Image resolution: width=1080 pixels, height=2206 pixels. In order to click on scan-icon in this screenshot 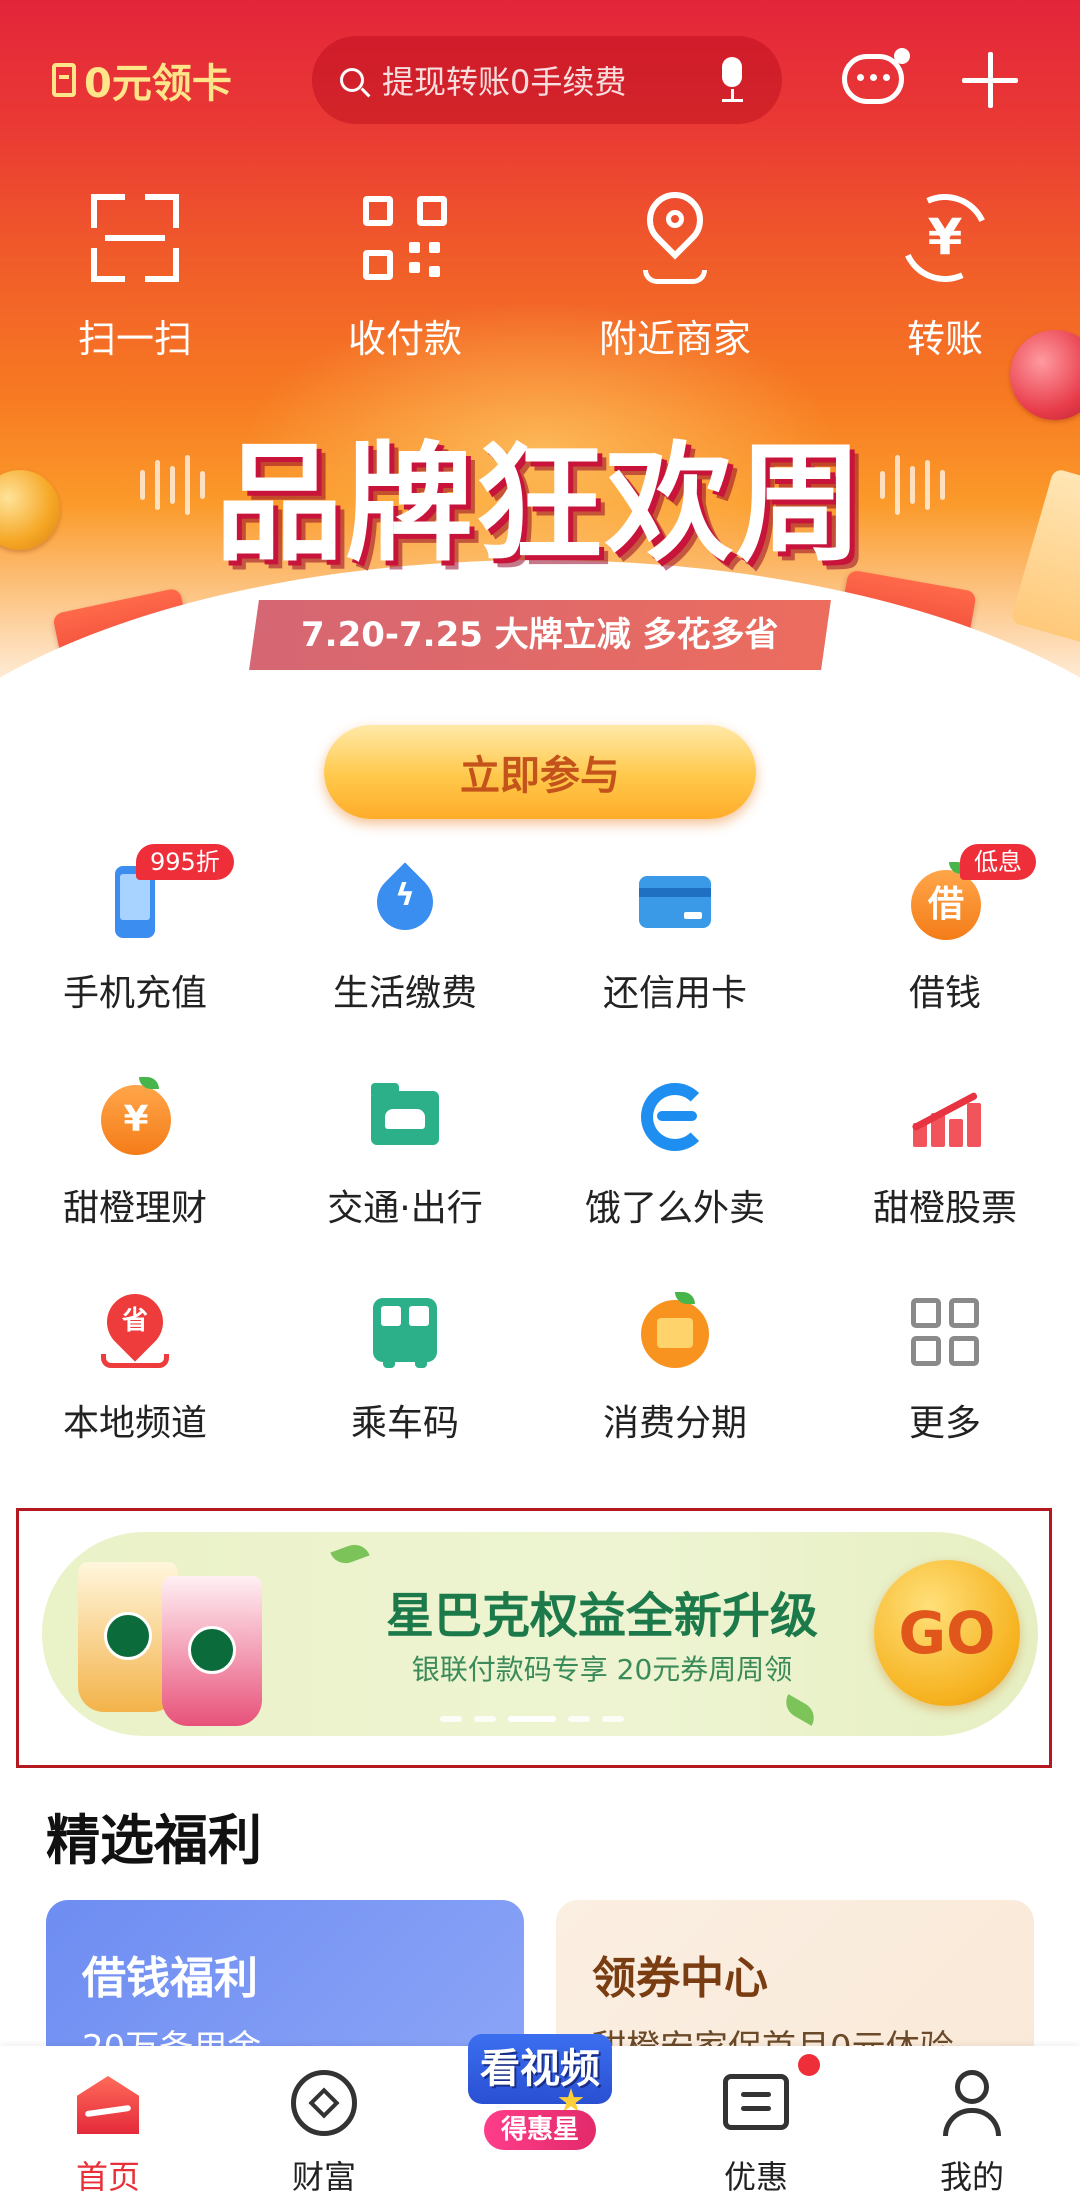, I will do `click(135, 238)`.